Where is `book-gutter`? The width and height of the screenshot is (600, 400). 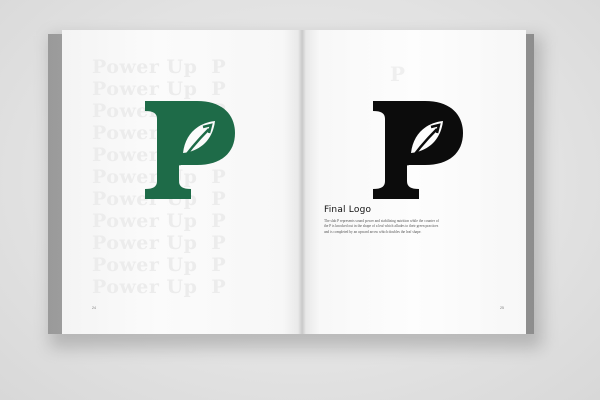
book-gutter is located at coordinates (302, 182).